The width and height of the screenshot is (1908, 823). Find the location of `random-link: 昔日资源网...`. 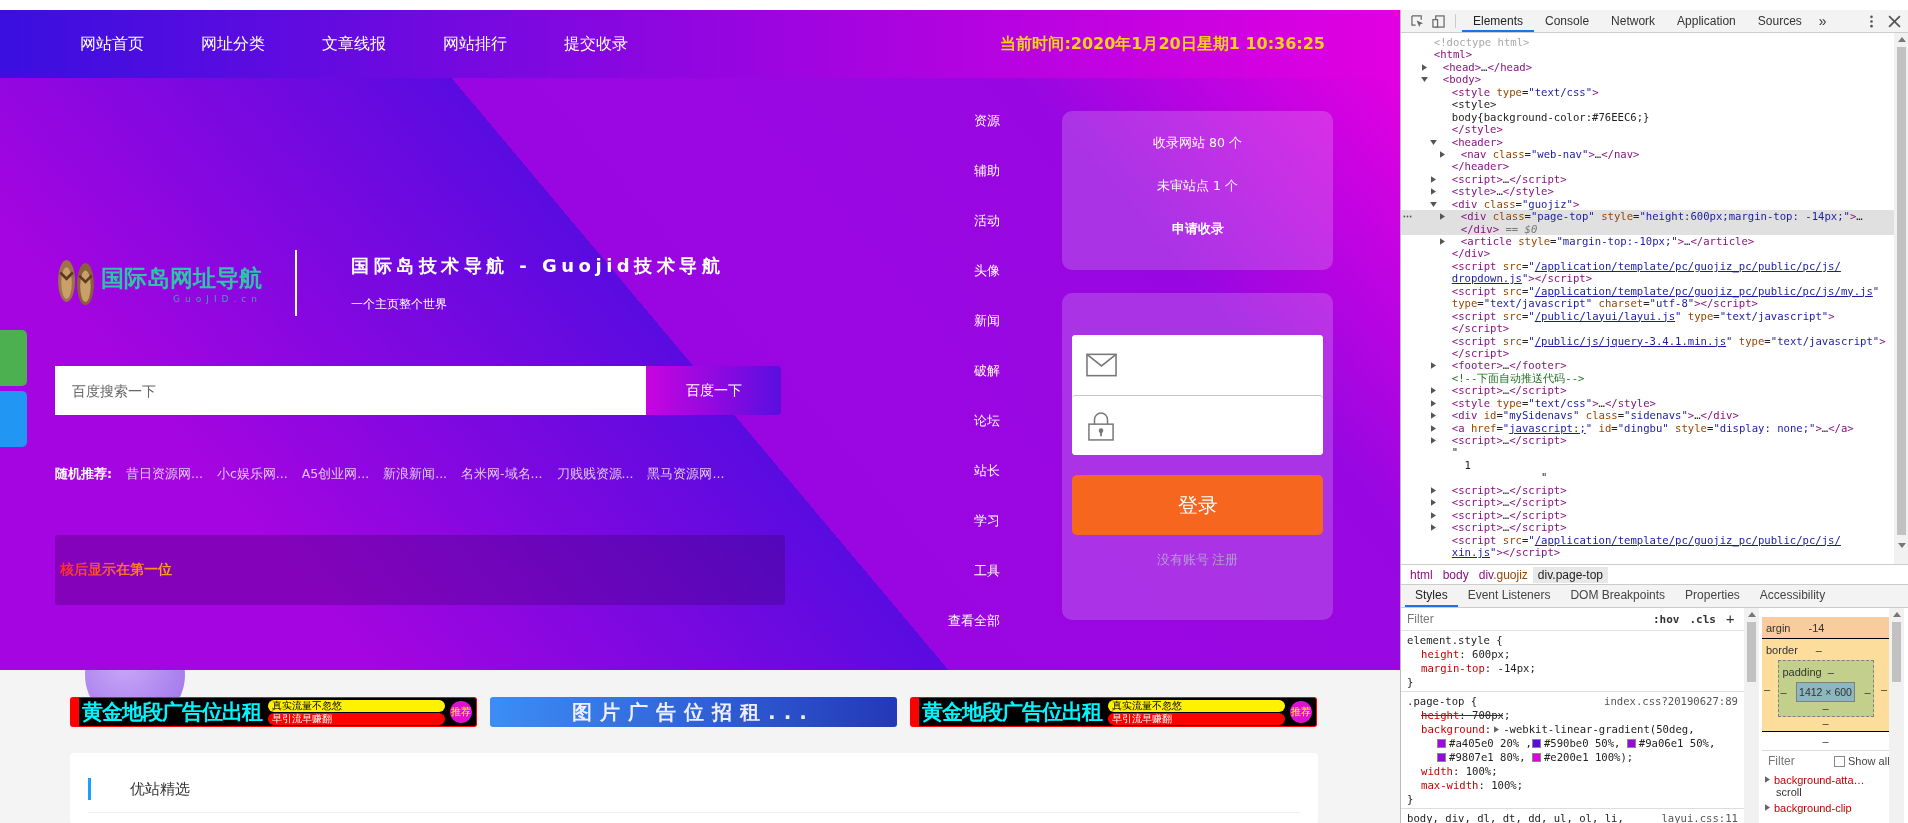

random-link: 昔日资源网... is located at coordinates (164, 474).